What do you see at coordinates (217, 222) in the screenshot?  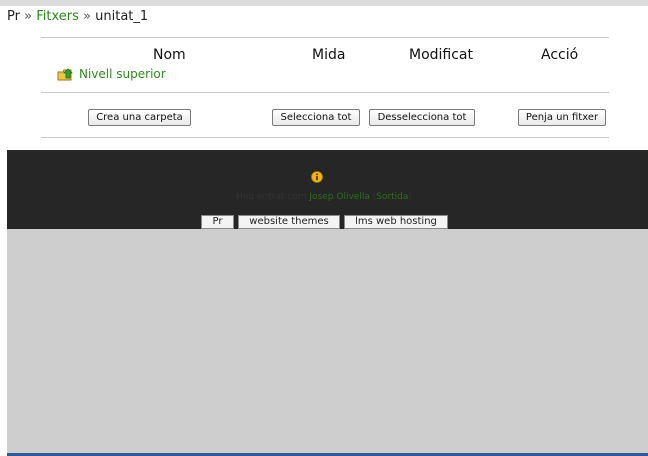 I see `footer-link-home: Pr` at bounding box center [217, 222].